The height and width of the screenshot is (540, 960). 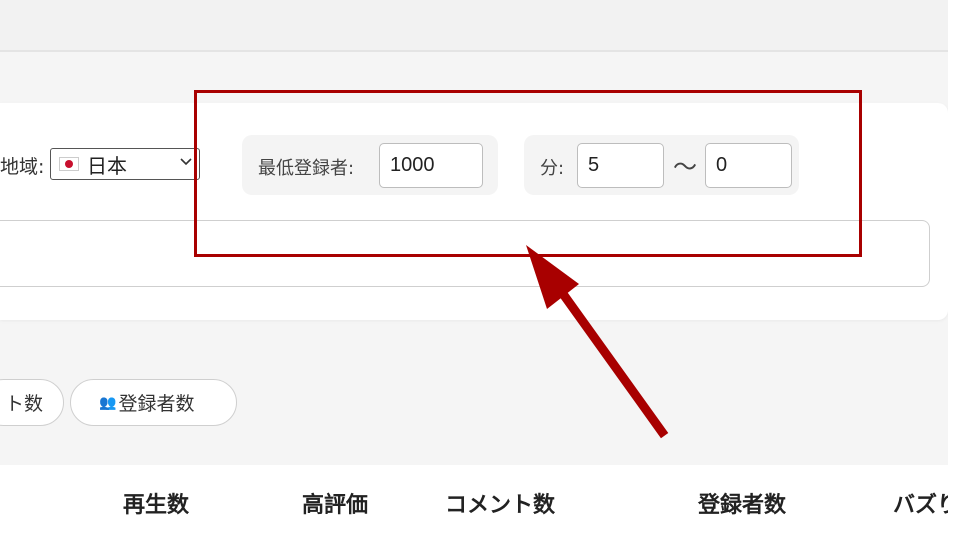 I want to click on annotation-arrow, so click(x=597, y=342).